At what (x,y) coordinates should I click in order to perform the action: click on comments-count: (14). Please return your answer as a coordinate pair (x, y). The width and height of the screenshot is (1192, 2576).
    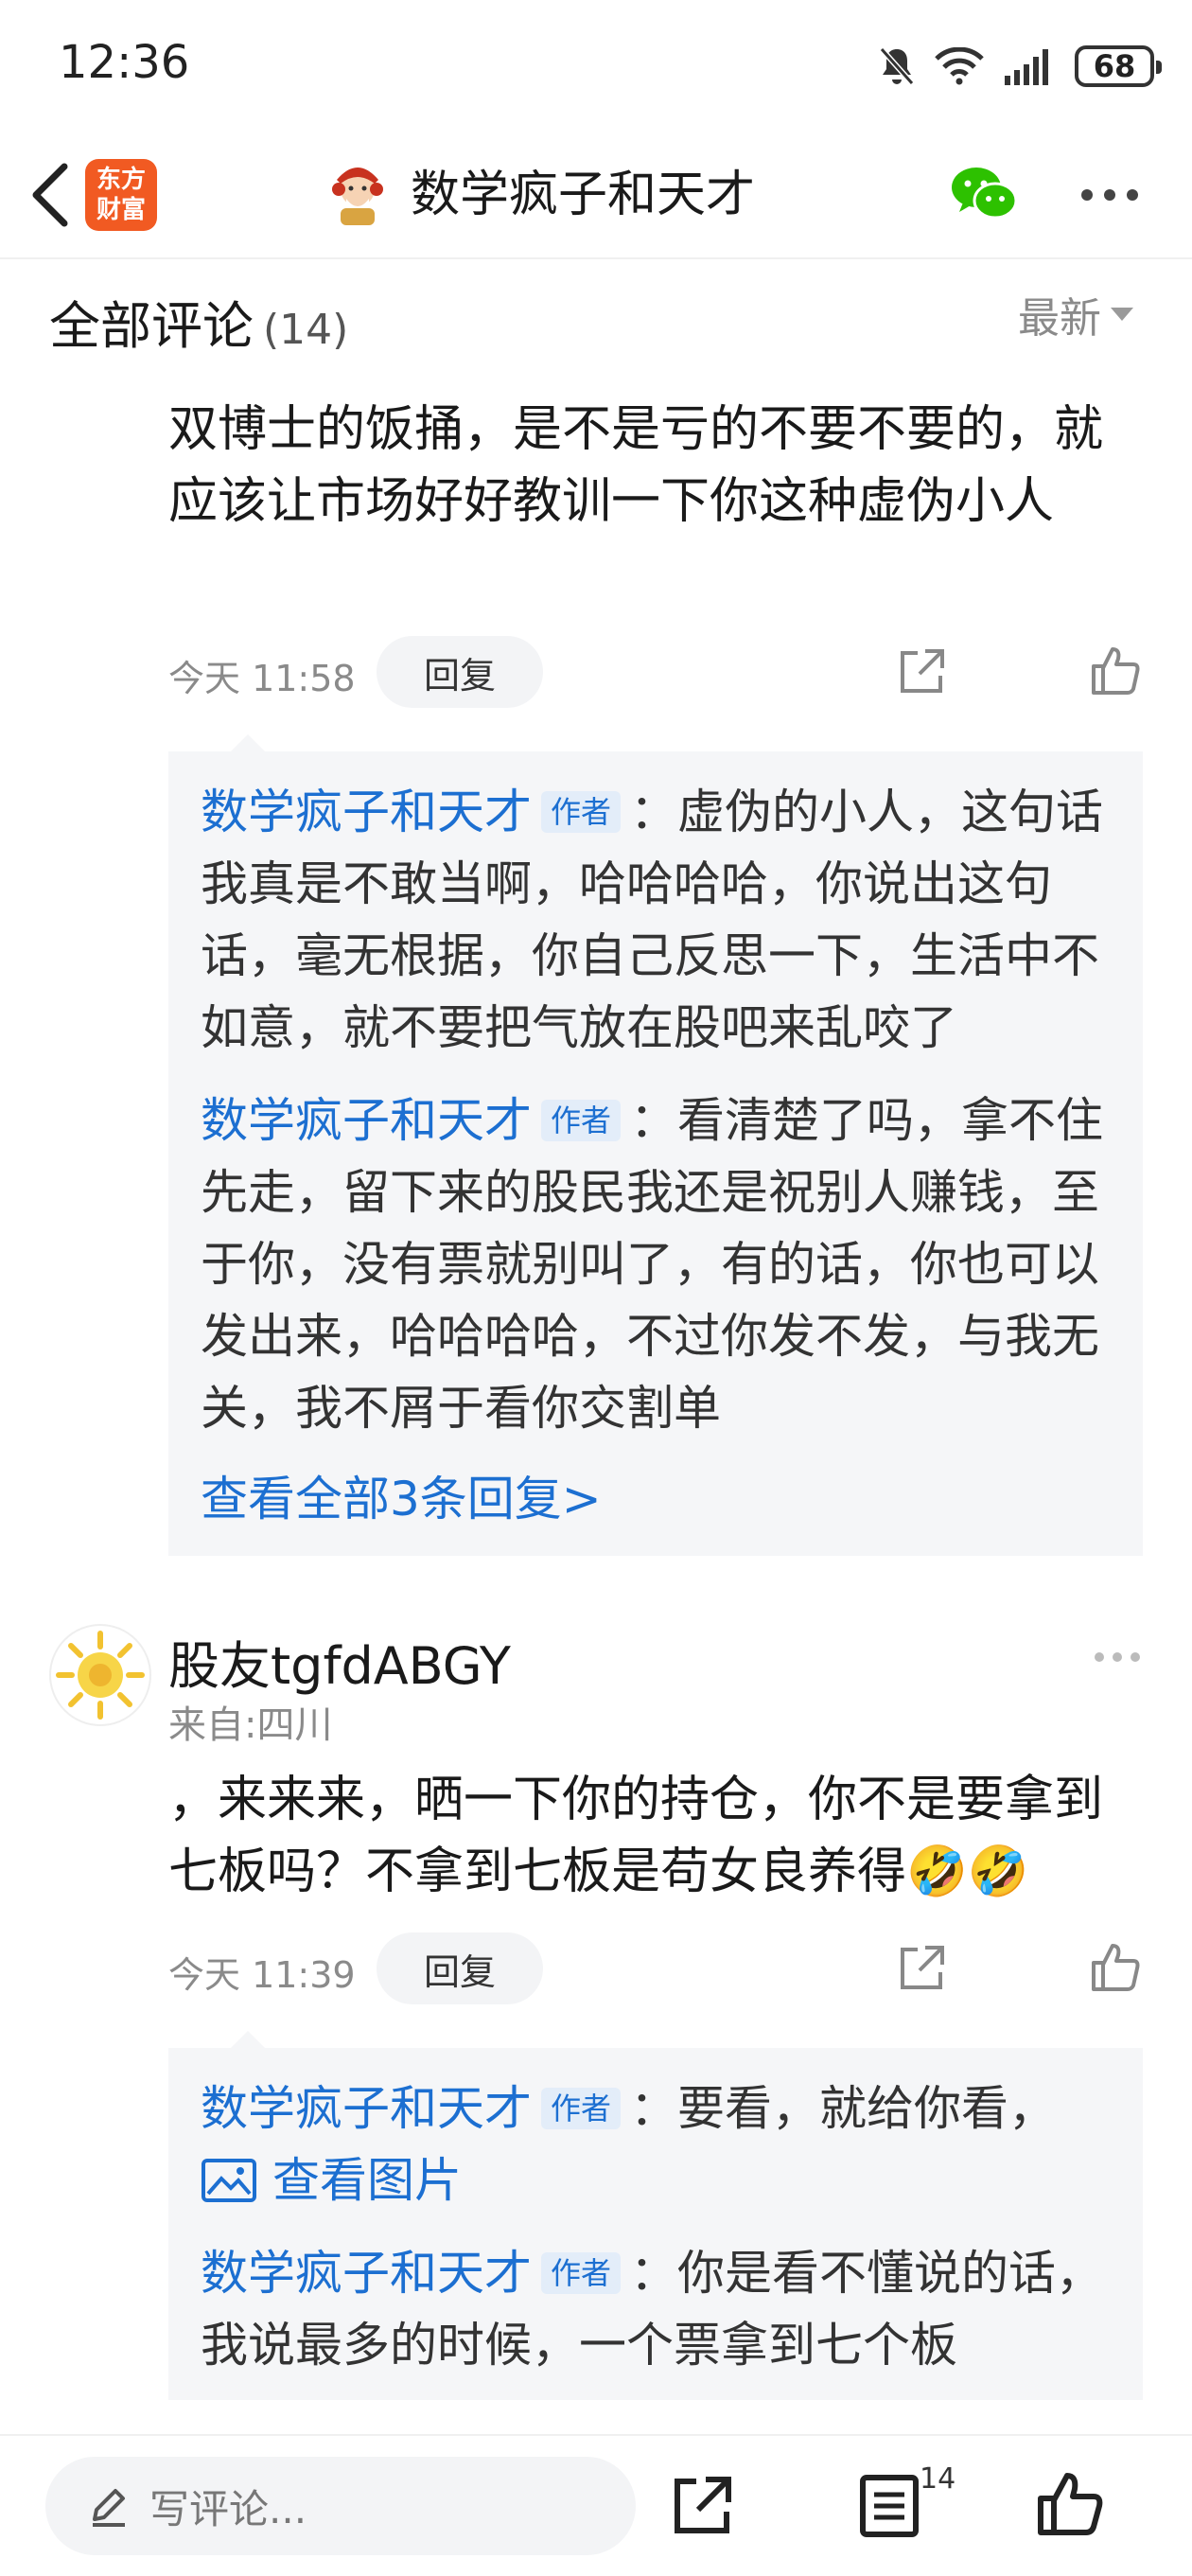
    Looking at the image, I should click on (306, 330).